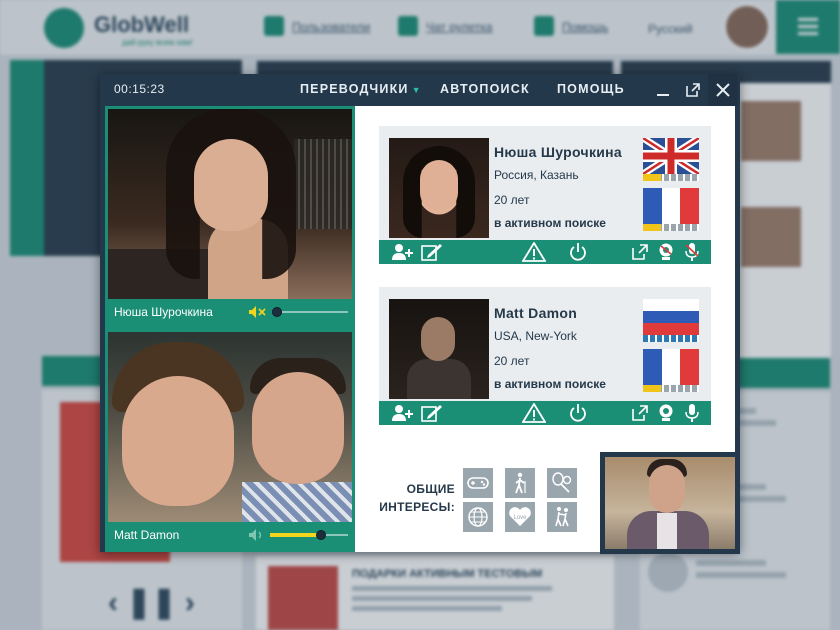  I want to click on gamepad-icon, so click(478, 483).